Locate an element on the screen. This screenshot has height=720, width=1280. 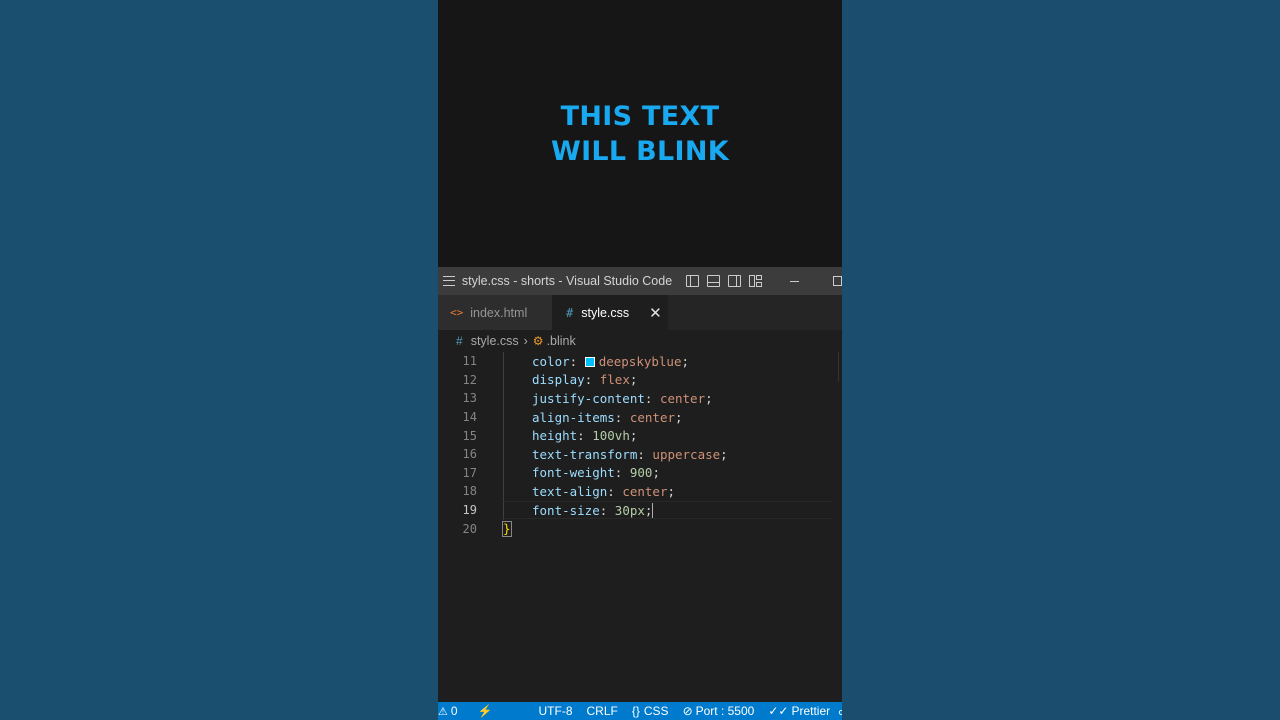
breadcrumb-symbol: .blink is located at coordinates (561, 341).